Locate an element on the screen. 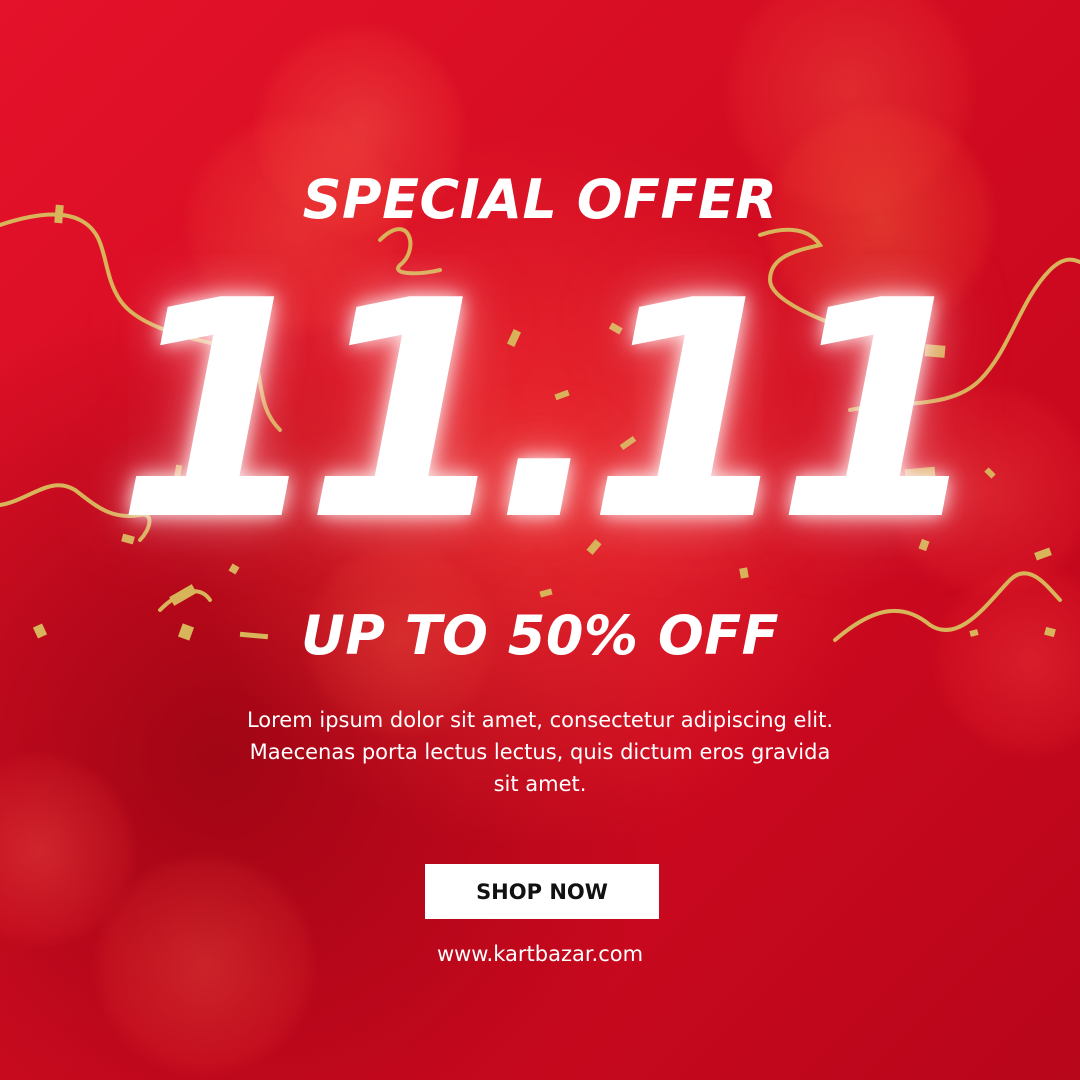 The height and width of the screenshot is (1080, 1080). shop-now-button: SHOP NOW is located at coordinates (542, 891).